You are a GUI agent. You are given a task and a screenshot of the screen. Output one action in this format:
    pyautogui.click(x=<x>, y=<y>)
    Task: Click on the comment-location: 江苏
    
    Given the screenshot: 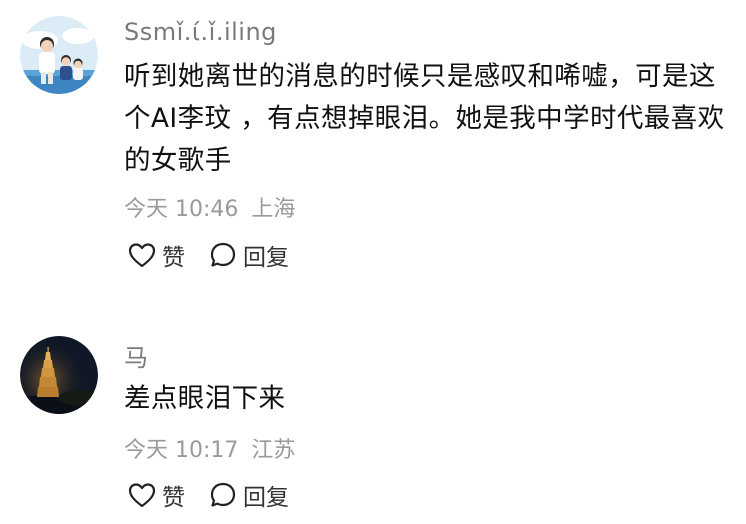 What is the action you would take?
    pyautogui.click(x=273, y=450)
    